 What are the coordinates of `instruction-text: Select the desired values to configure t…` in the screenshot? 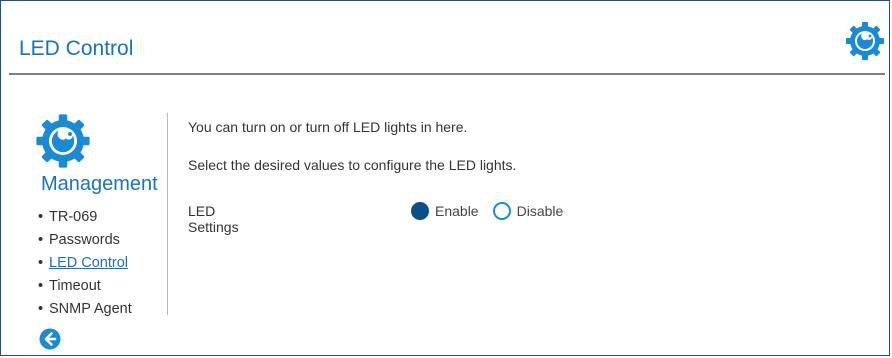 It's located at (352, 165).